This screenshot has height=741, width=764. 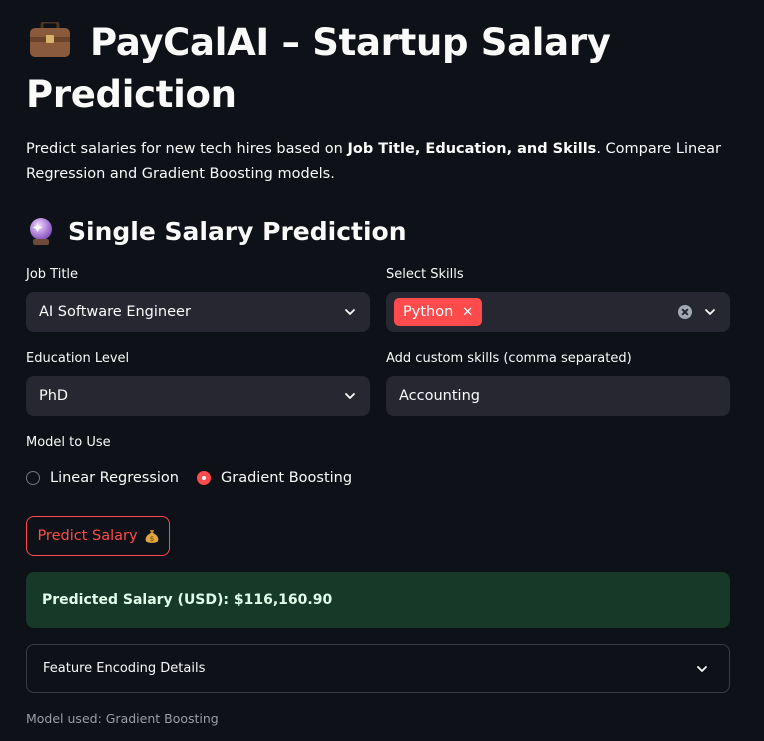 I want to click on job-title-label: Job Title, so click(x=52, y=274).